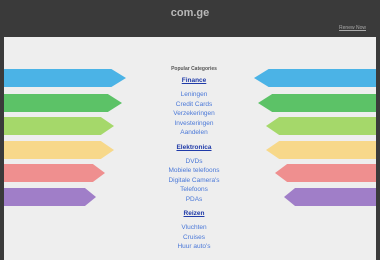 The image size is (380, 260). Describe the element at coordinates (194, 147) in the screenshot. I see `category-title-elektronica: Elektronica` at that location.